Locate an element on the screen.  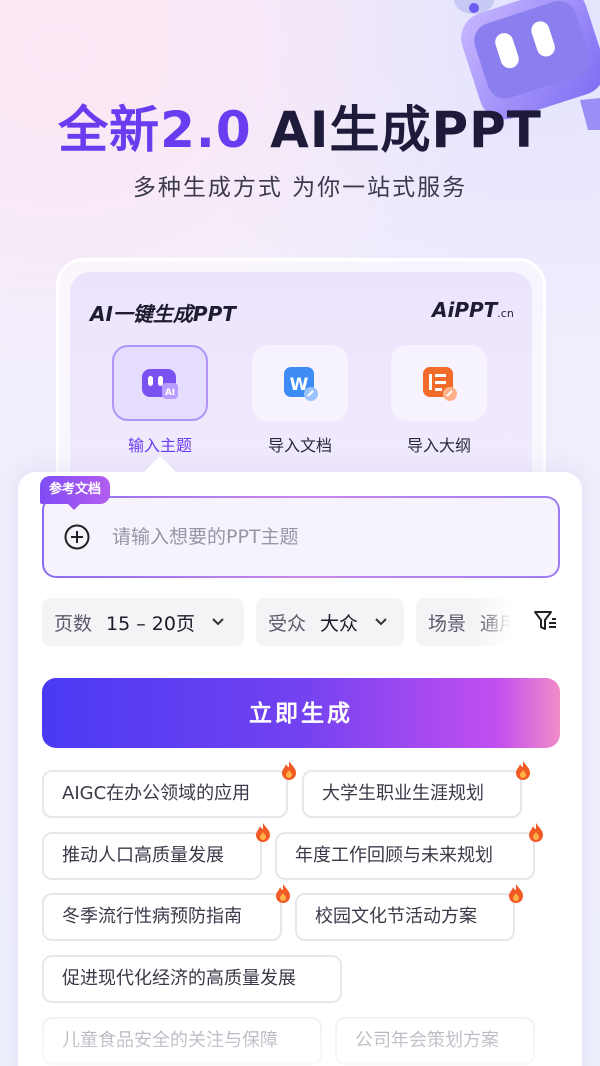
audience-label: 受众 is located at coordinates (287, 623).